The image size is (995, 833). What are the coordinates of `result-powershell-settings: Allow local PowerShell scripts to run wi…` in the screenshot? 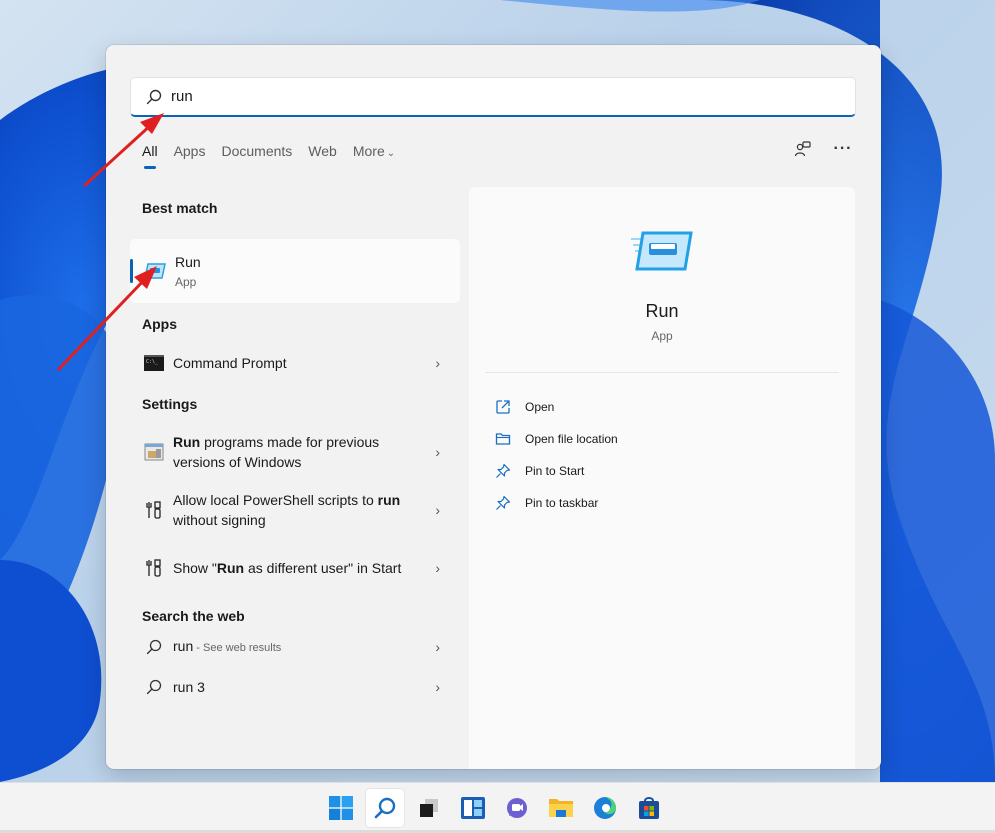 It's located at (295, 510).